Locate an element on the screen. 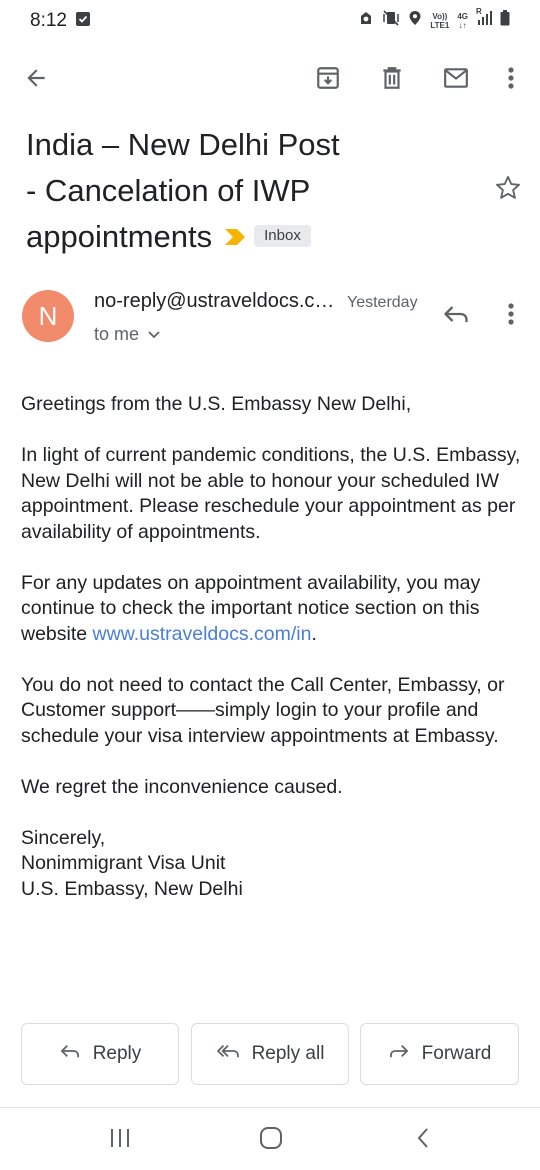  signature-line-2: Nonimmigrant Visa Unit is located at coordinates (123, 863).